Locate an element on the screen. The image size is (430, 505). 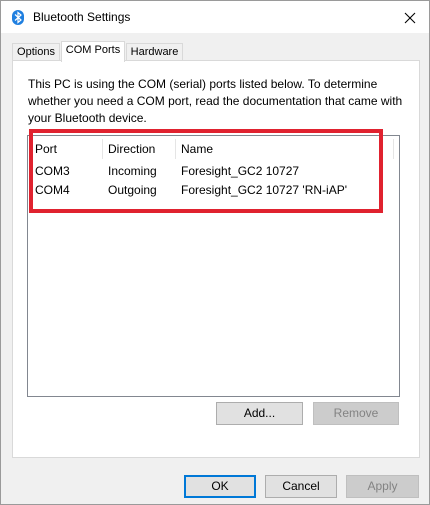
close-icon is located at coordinates (410, 18).